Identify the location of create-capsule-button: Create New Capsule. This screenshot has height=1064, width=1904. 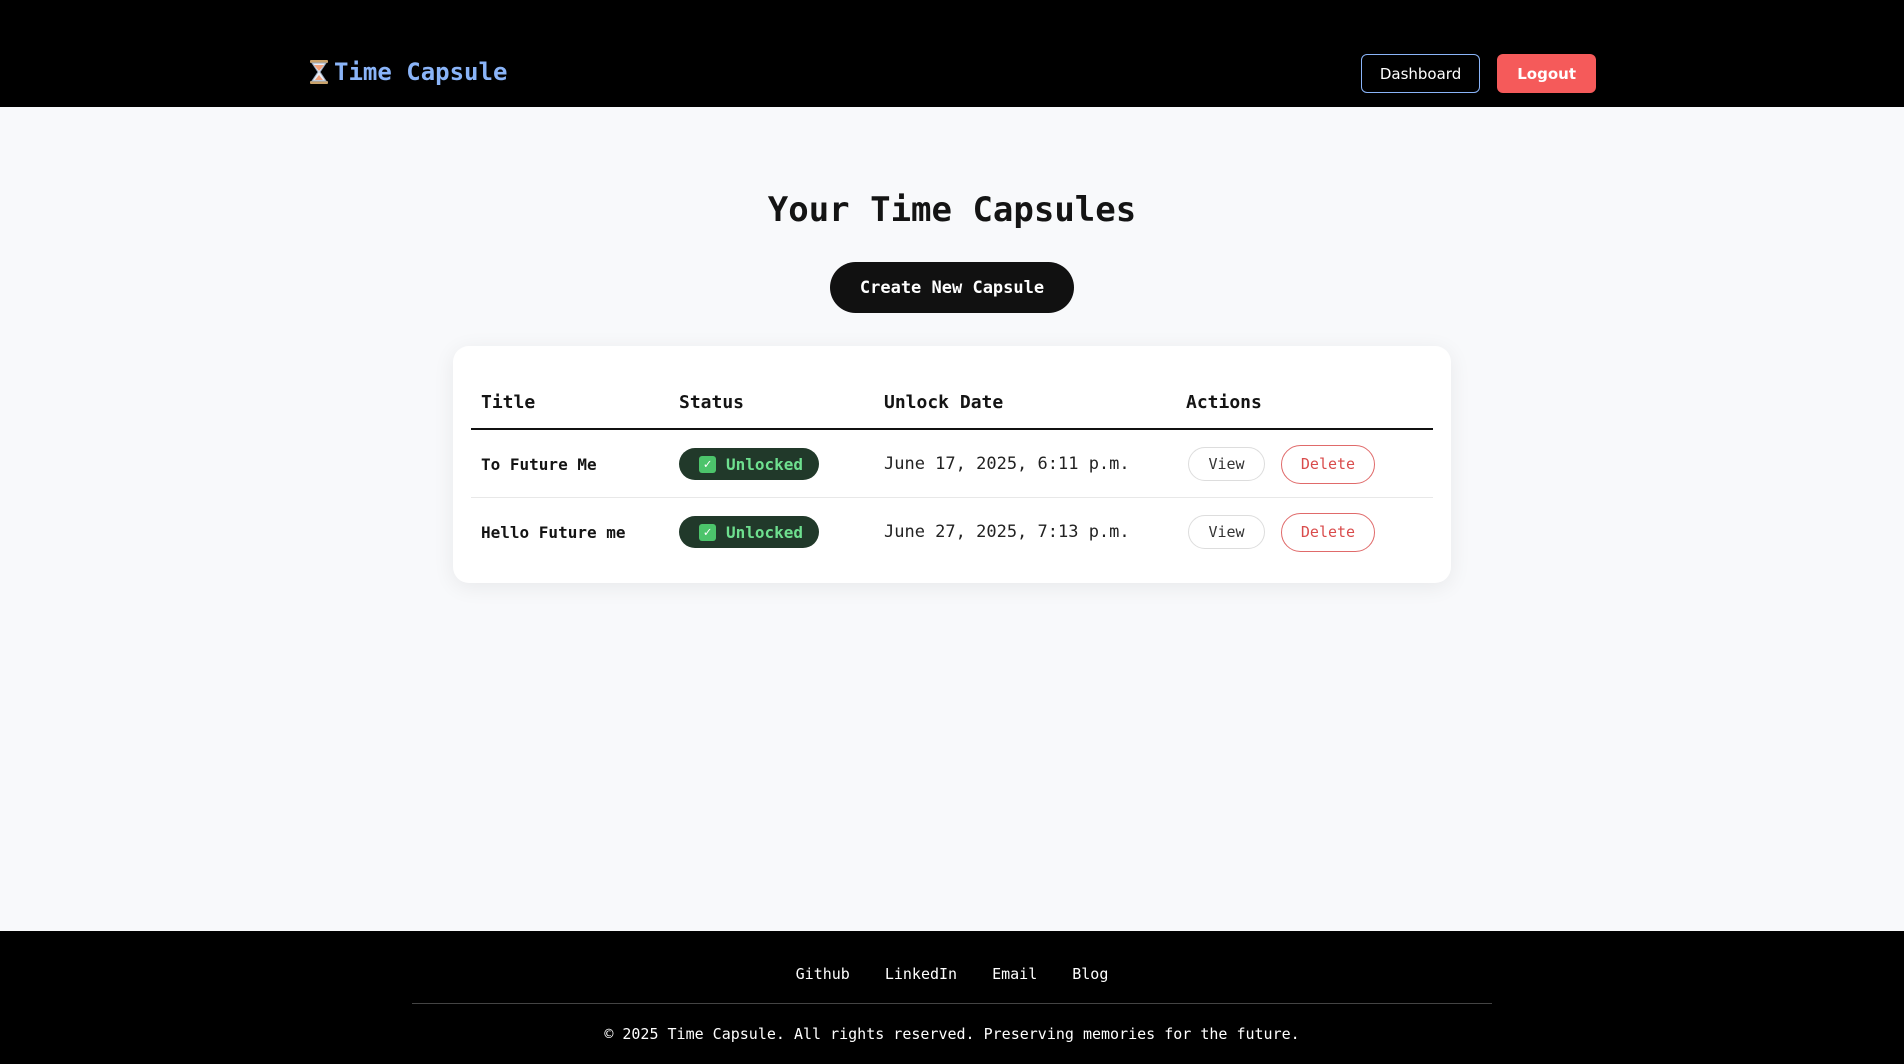
(952, 287).